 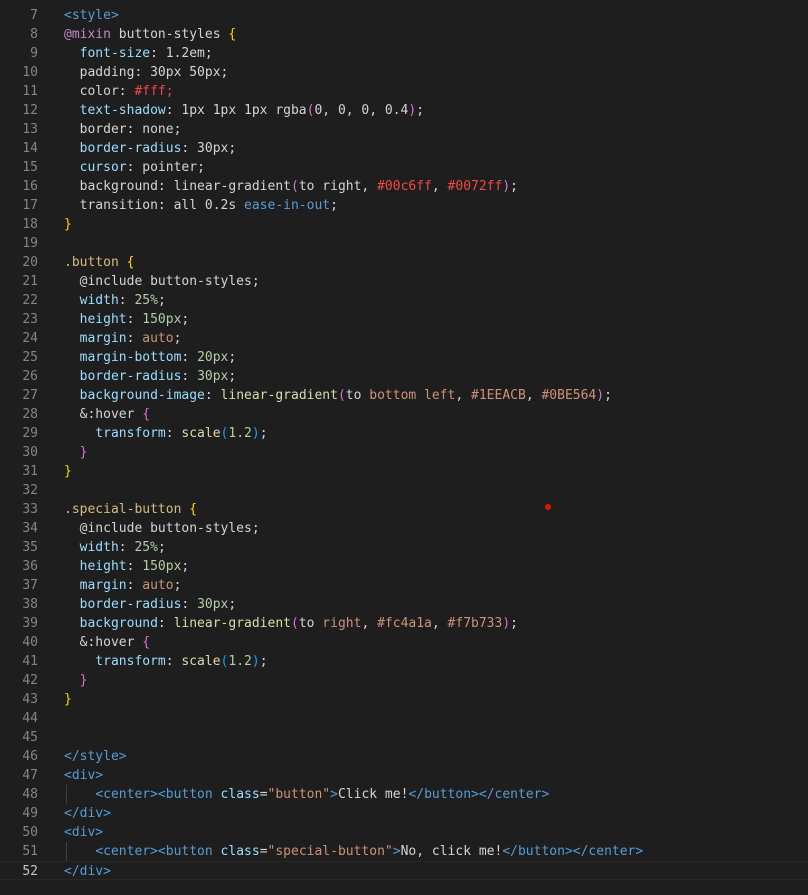 What do you see at coordinates (30, 623) in the screenshot?
I see `line-number: 39` at bounding box center [30, 623].